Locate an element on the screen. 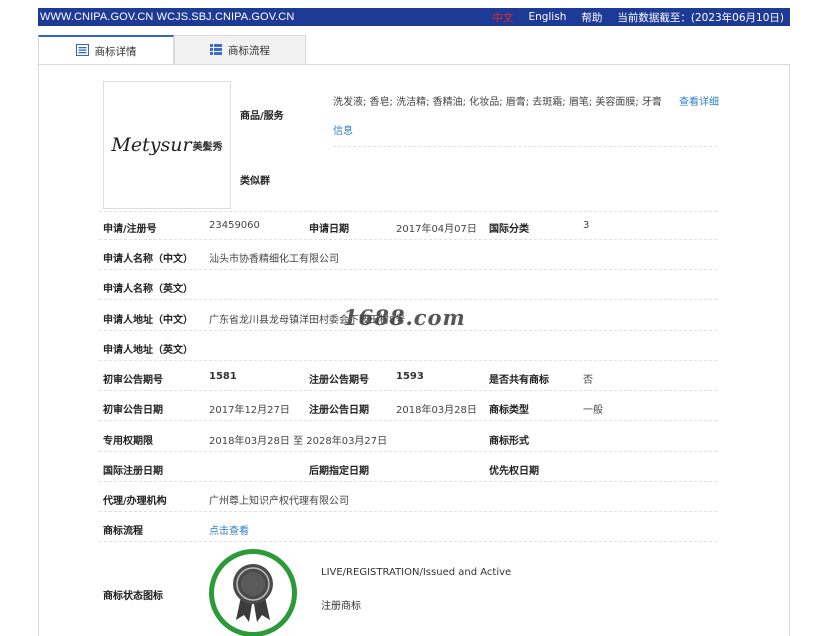  prelim-date-label: 初审公告日期 is located at coordinates (133, 410).